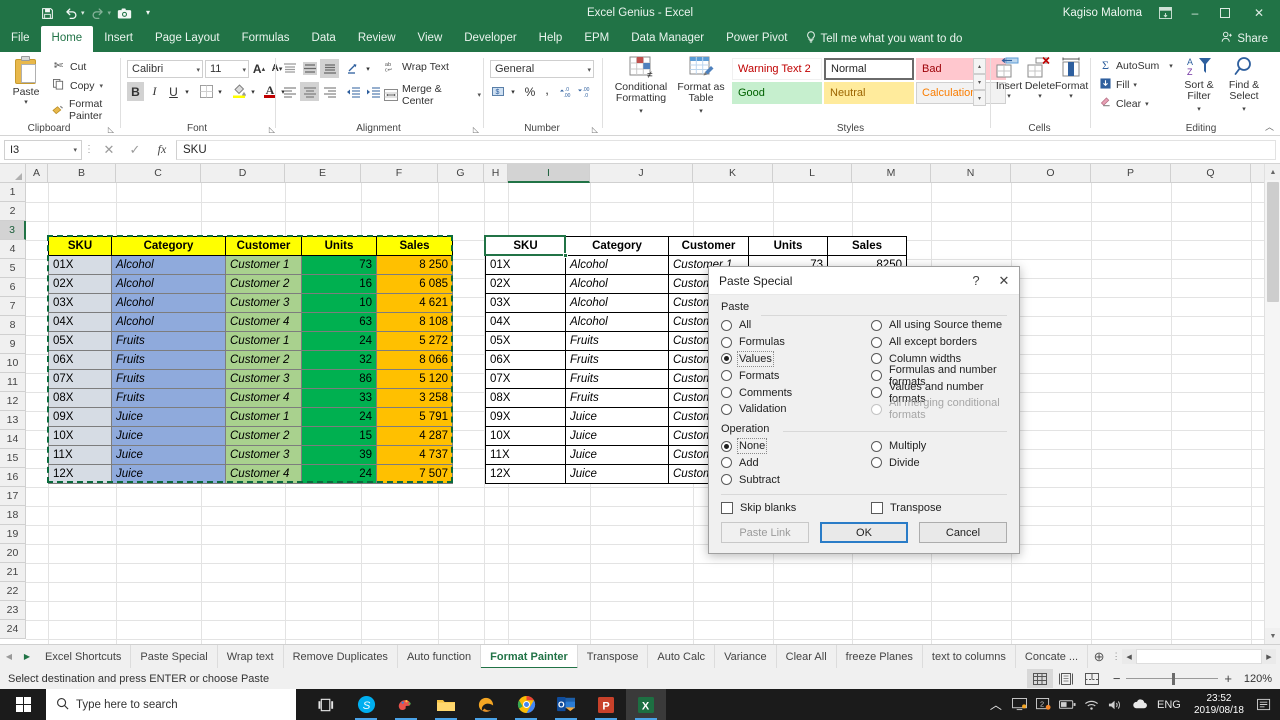 This screenshot has width=1280, height=720. I want to click on format-painter-button: Format Painter, so click(86, 110).